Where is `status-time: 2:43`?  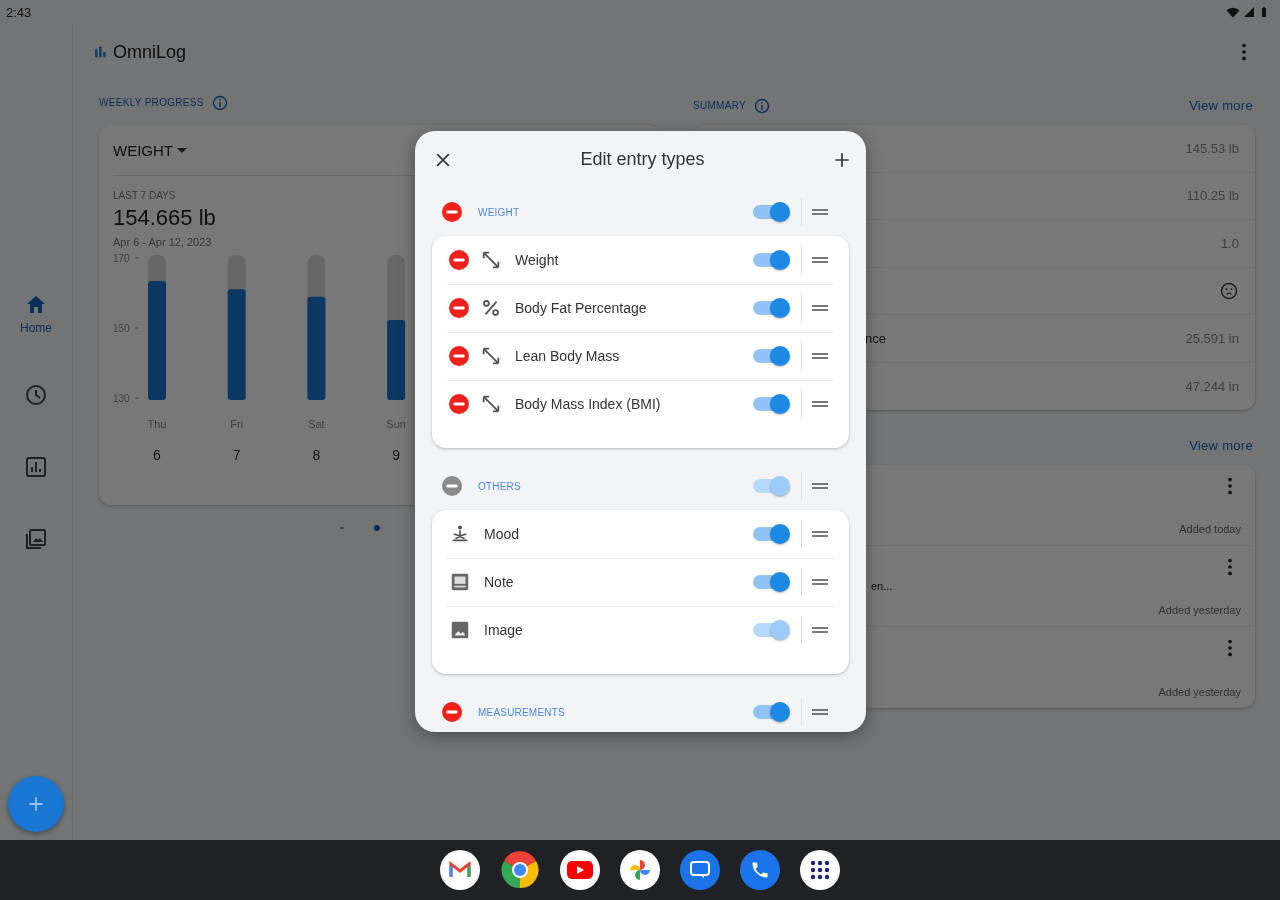
status-time: 2:43 is located at coordinates (19, 12).